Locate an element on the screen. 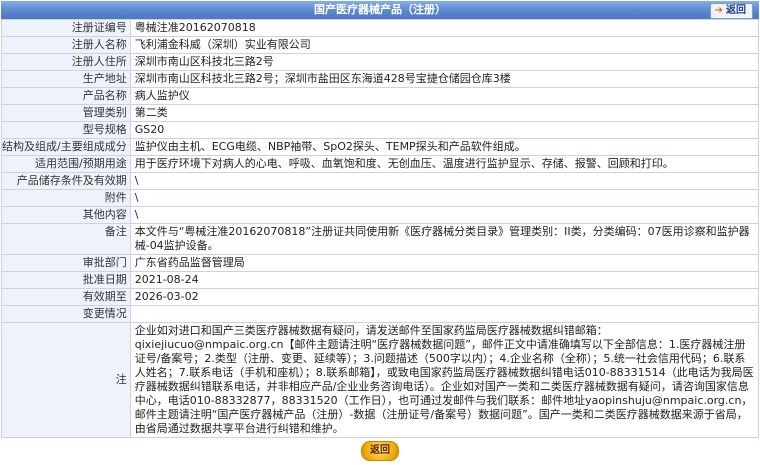  field-label: 产品名称 is located at coordinates (66, 96).